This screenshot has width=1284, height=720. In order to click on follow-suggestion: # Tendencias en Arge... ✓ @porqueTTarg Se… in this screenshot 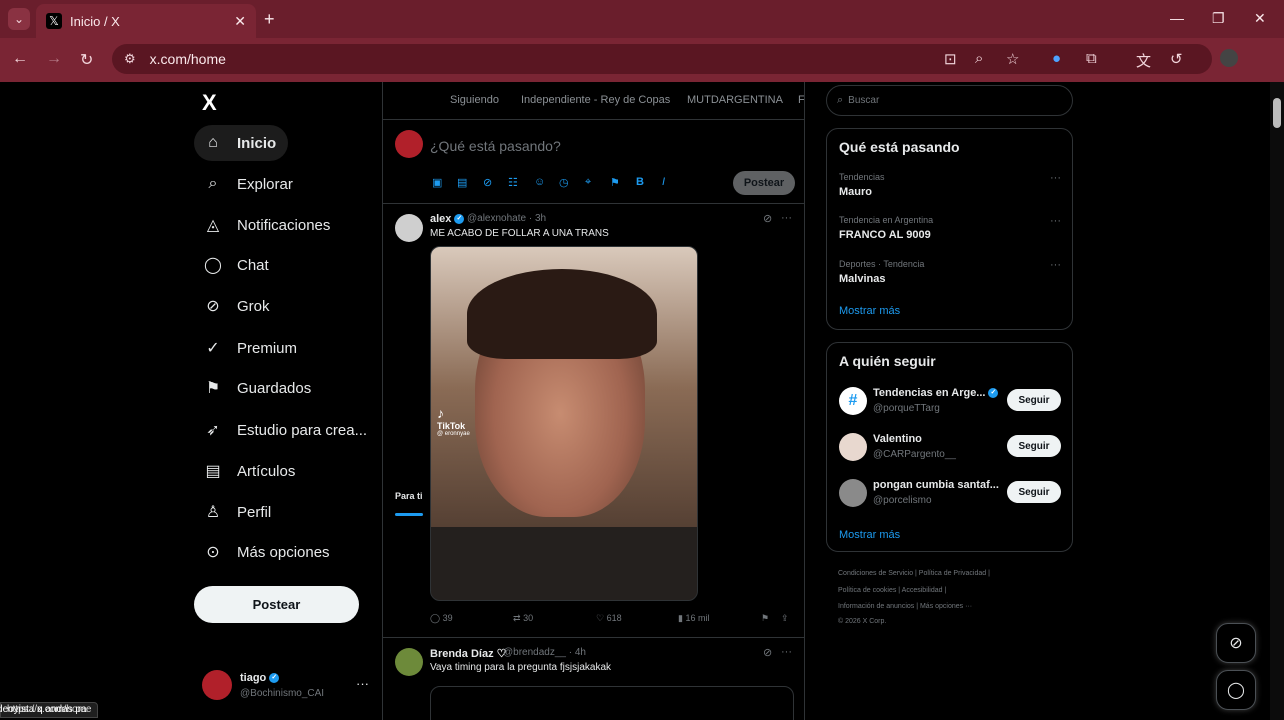, I will do `click(950, 403)`.